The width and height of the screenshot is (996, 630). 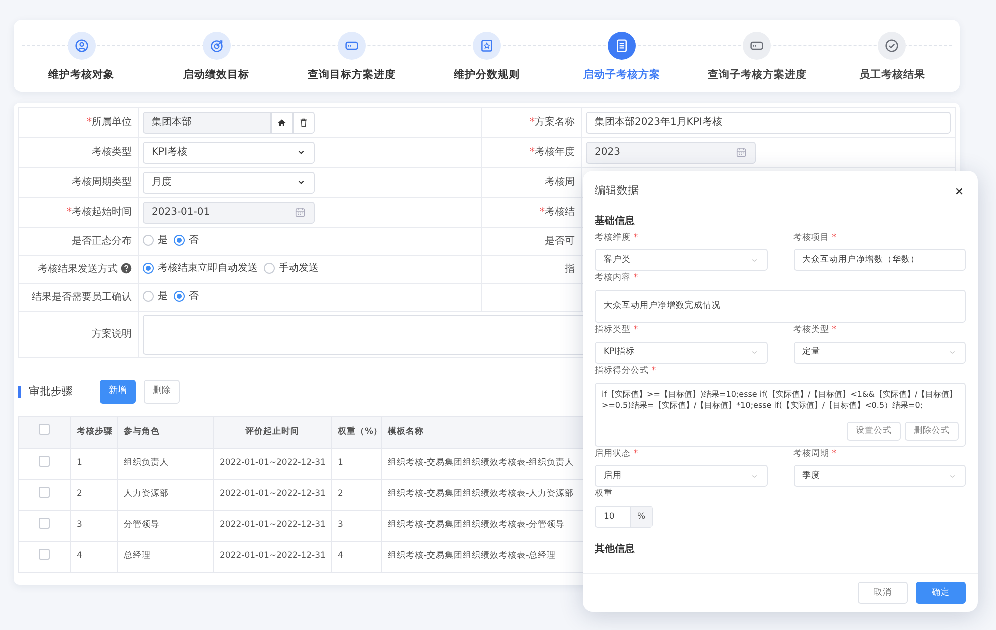 What do you see at coordinates (617, 238) in the screenshot?
I see `field-label: 考核维度 *` at bounding box center [617, 238].